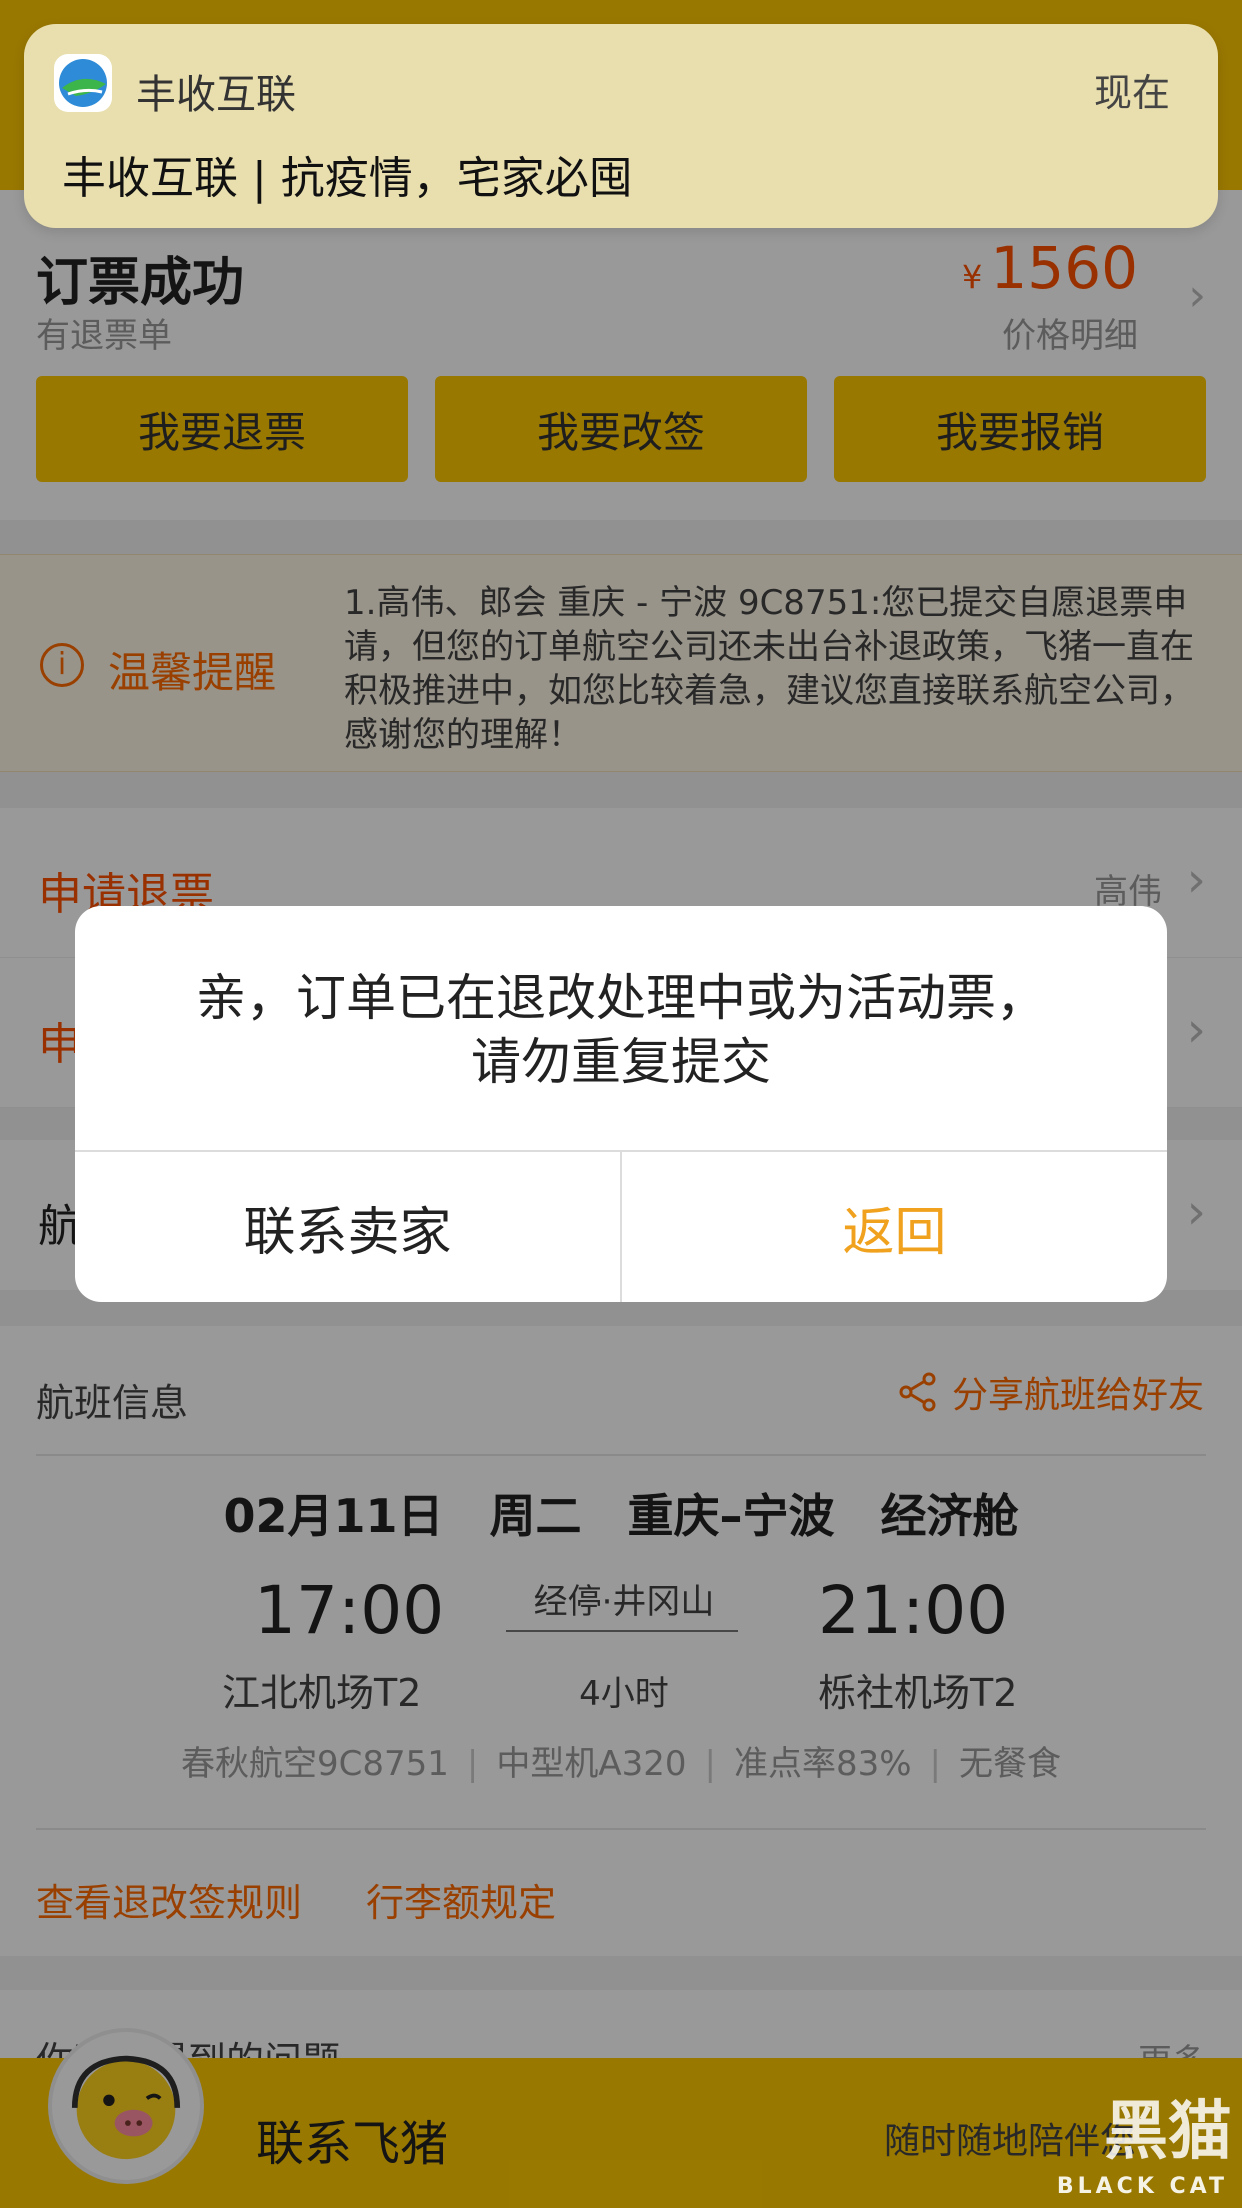 This screenshot has width=1242, height=2208. I want to click on contact-seller-button: 联系卖家, so click(347, 1227).